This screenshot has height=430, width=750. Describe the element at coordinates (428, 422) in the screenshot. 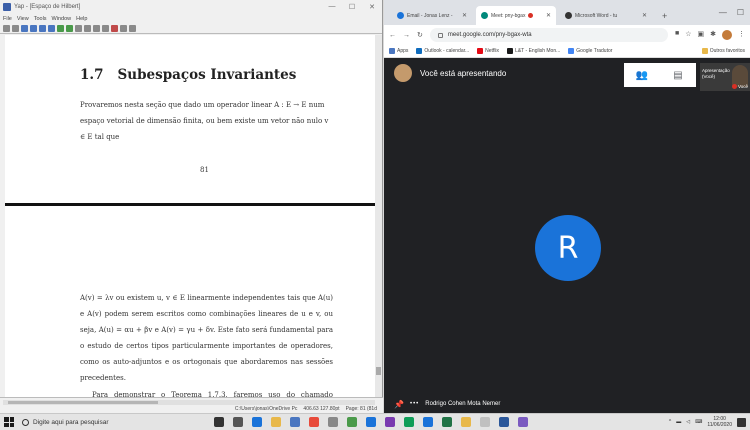

I see `mail-icon` at that location.